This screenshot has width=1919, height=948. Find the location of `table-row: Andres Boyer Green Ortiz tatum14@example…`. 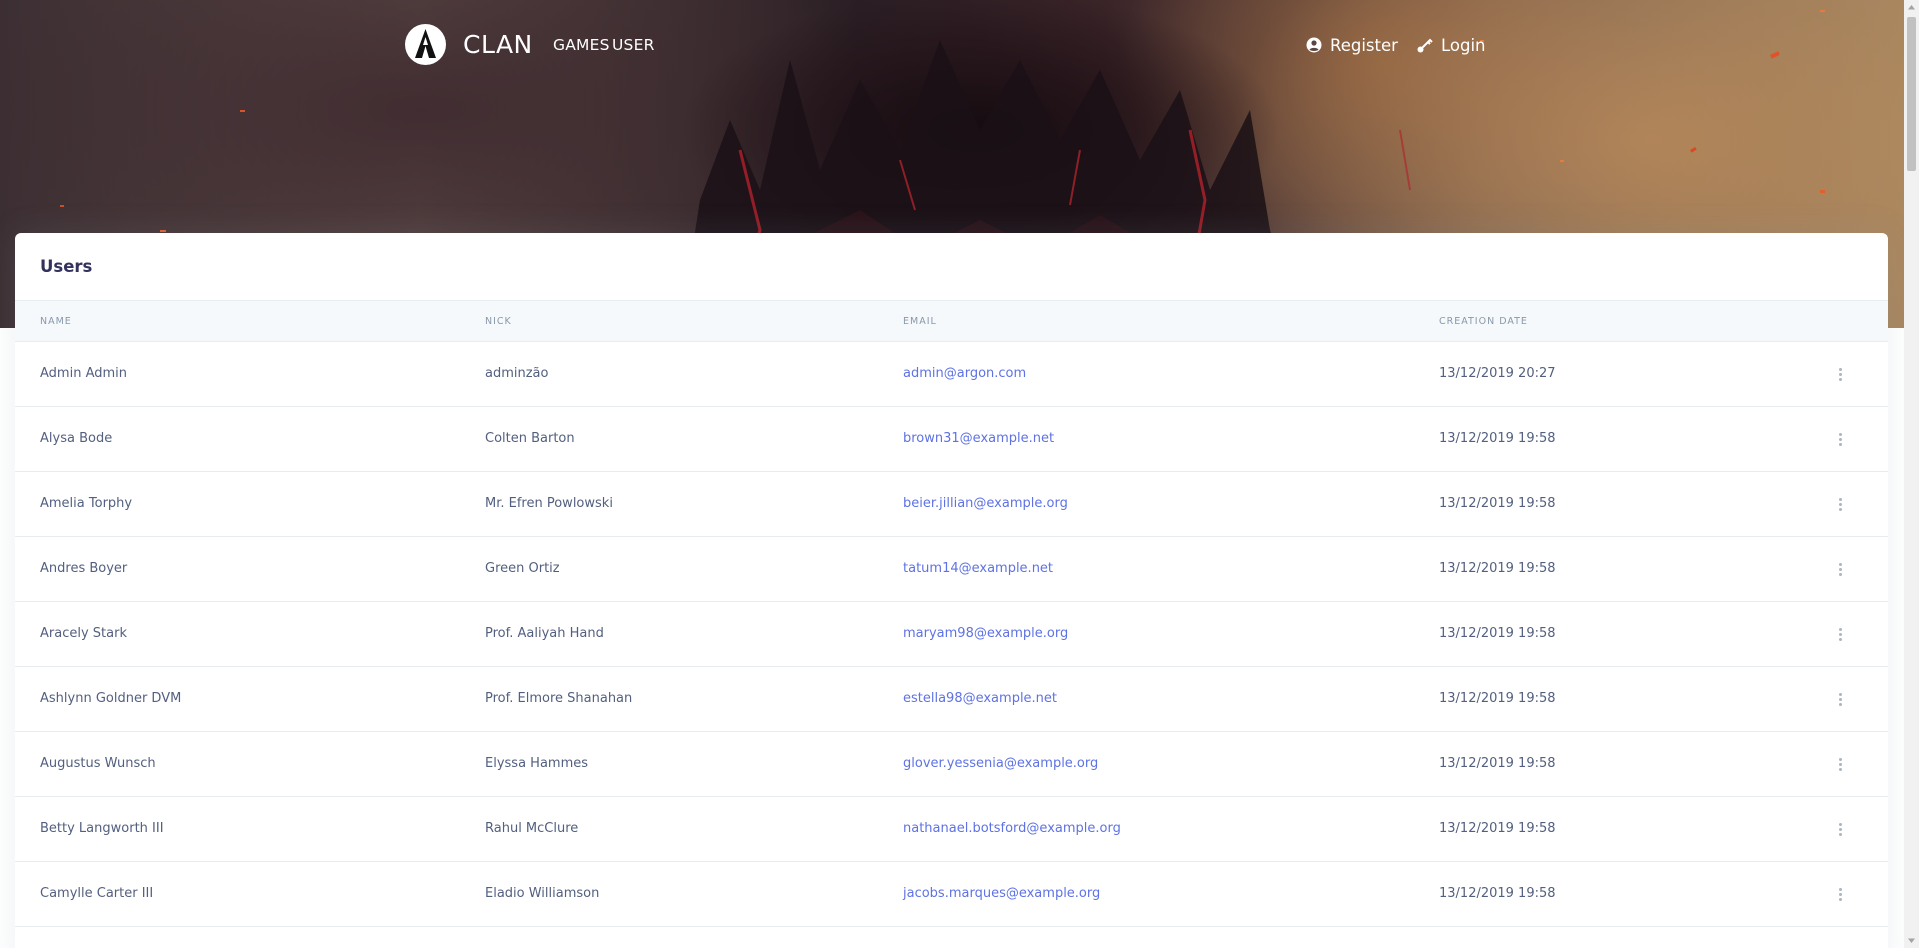

table-row: Andres Boyer Green Ortiz tatum14@example… is located at coordinates (951, 569).